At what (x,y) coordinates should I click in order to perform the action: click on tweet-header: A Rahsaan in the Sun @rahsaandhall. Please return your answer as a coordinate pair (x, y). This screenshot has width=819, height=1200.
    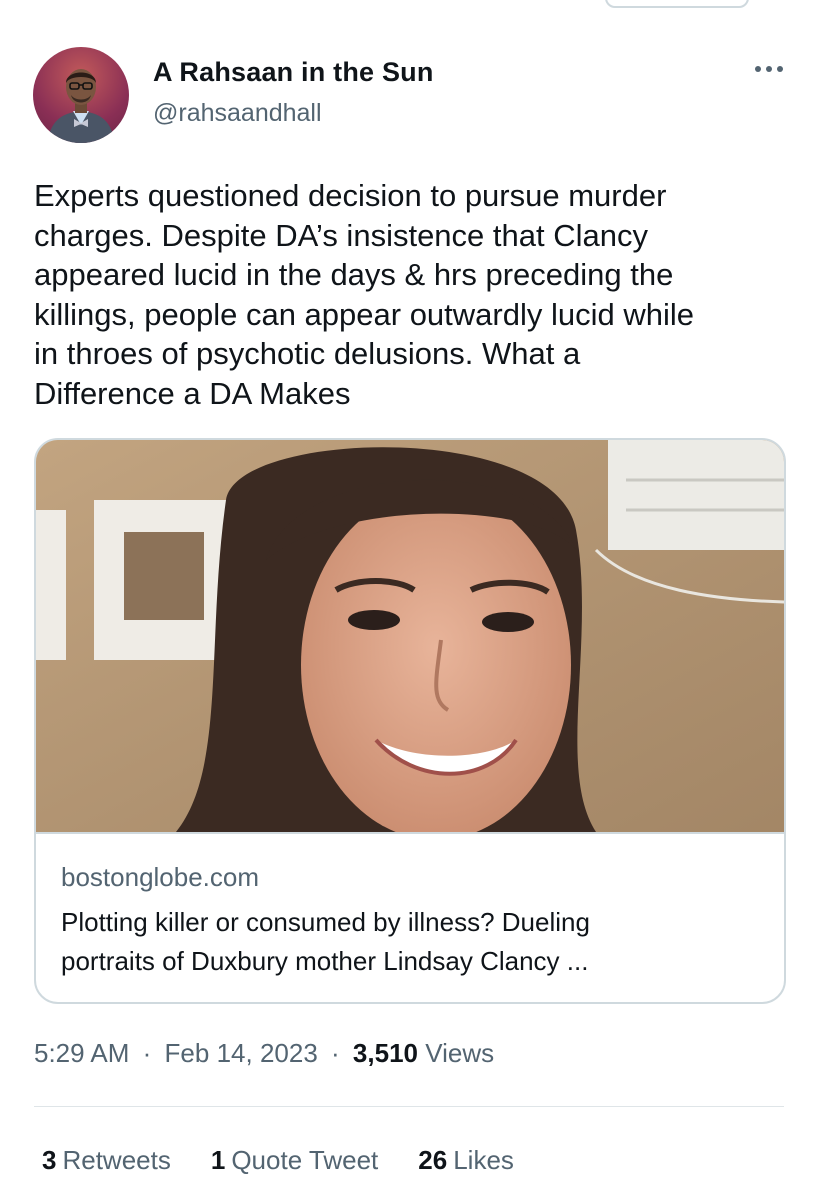
    Looking at the image, I should click on (413, 97).